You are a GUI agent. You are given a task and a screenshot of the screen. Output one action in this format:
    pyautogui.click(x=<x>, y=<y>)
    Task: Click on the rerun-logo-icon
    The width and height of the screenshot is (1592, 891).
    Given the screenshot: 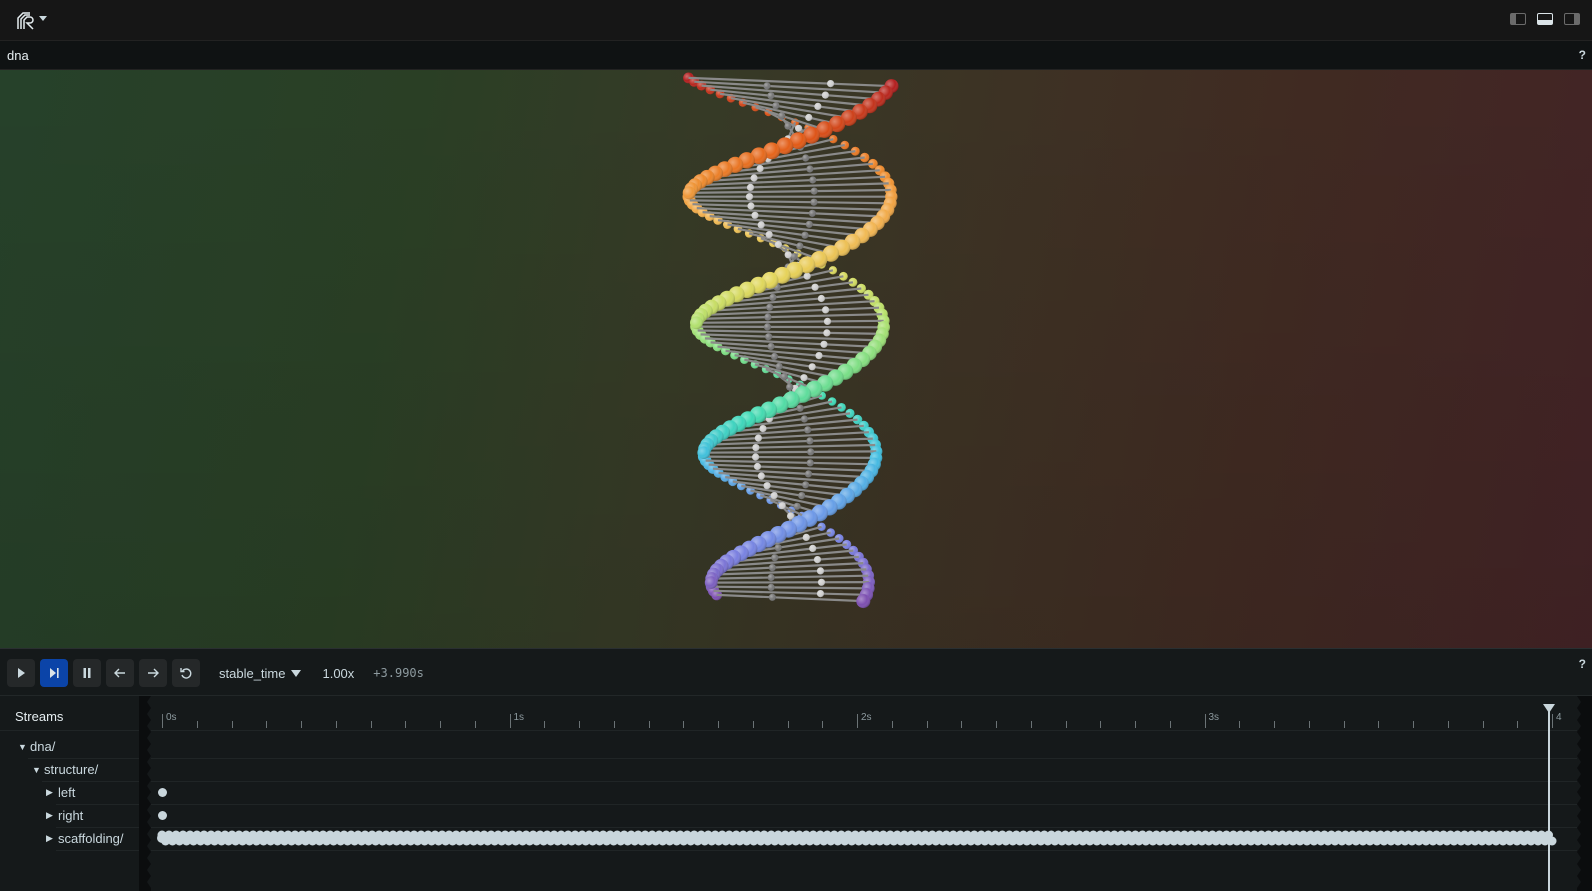 What is the action you would take?
    pyautogui.click(x=26, y=21)
    